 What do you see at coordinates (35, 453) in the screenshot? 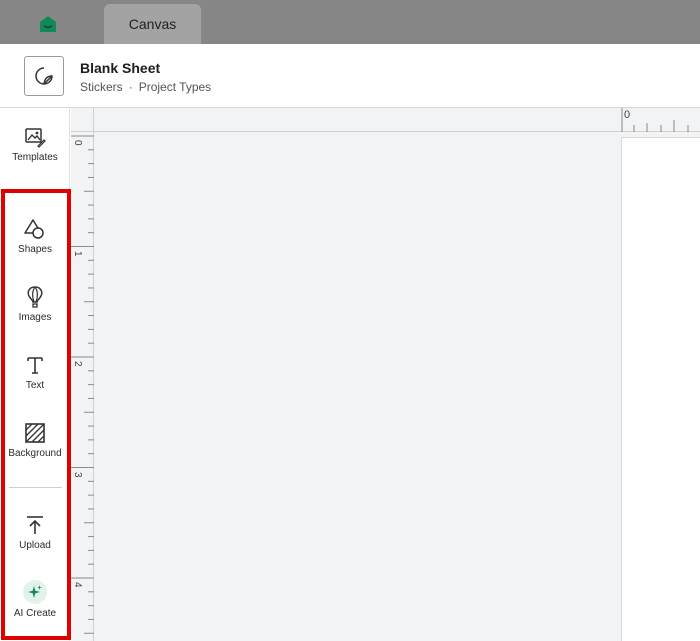
I see `sidebar-item-label: Background` at bounding box center [35, 453].